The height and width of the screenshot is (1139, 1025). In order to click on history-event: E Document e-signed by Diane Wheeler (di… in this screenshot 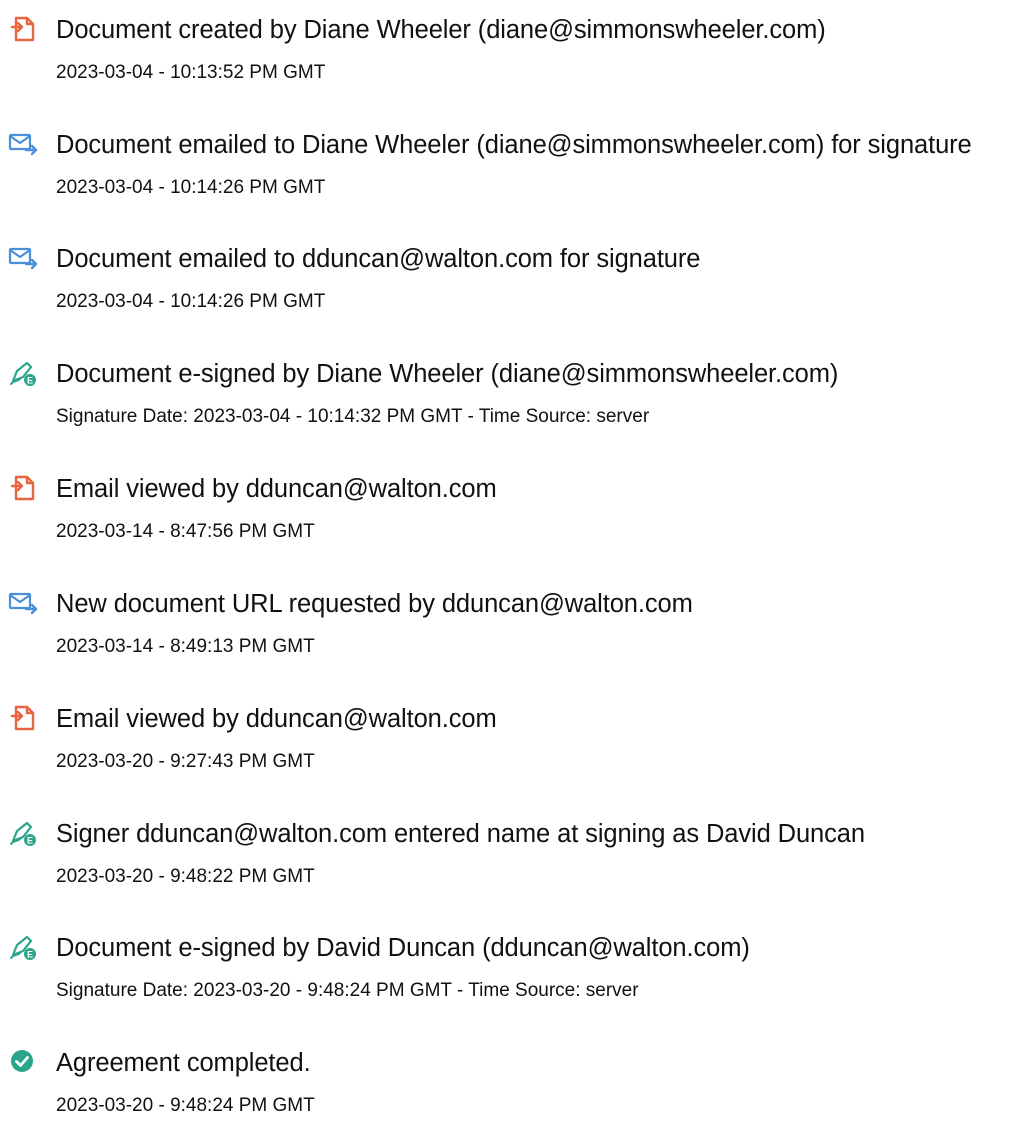, I will do `click(512, 400)`.